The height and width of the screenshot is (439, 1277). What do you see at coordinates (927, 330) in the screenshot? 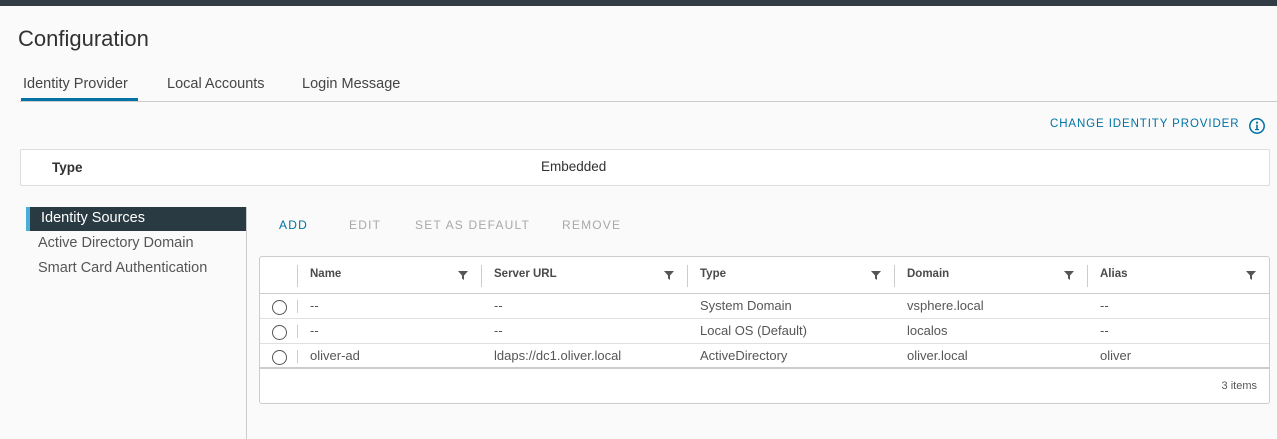
I see `cell-domain: localos` at bounding box center [927, 330].